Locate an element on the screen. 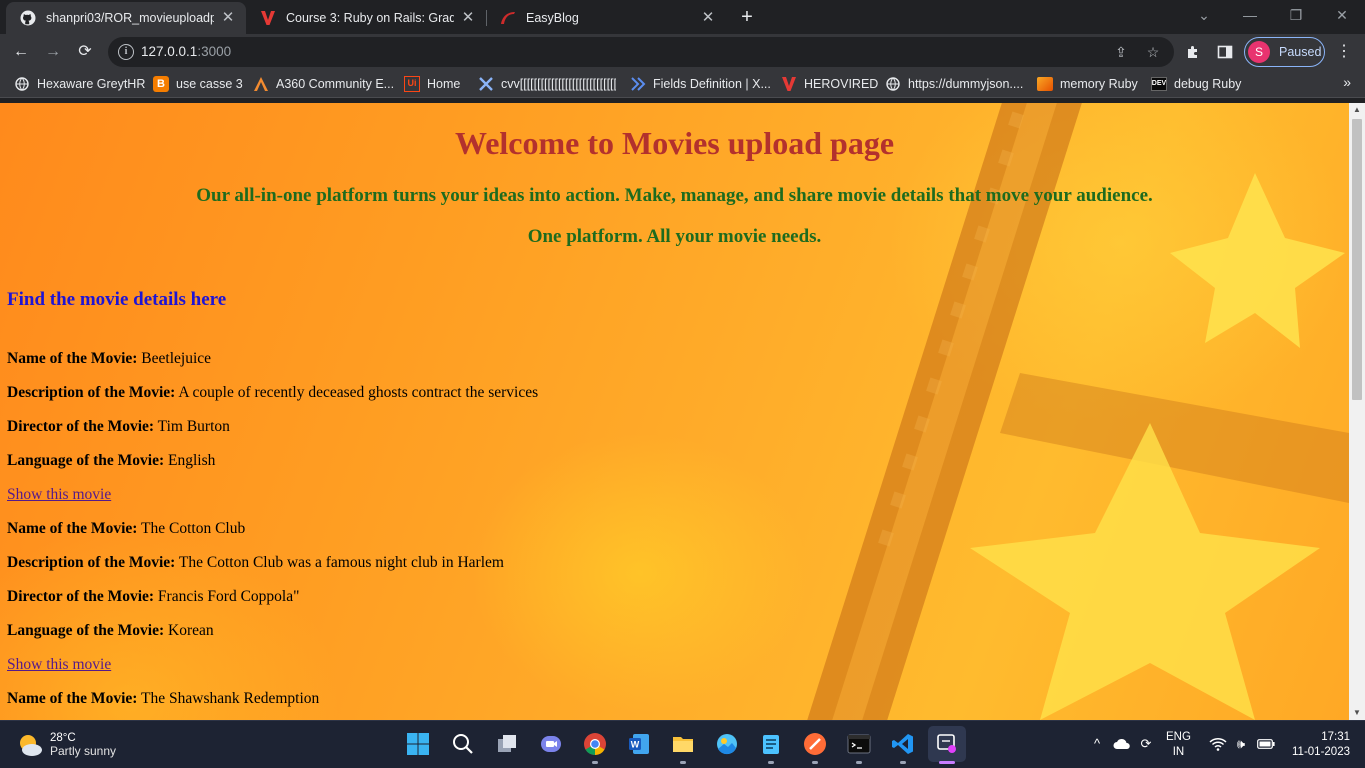 The image size is (1365, 768). profile-button: S Paused is located at coordinates (1284, 52).